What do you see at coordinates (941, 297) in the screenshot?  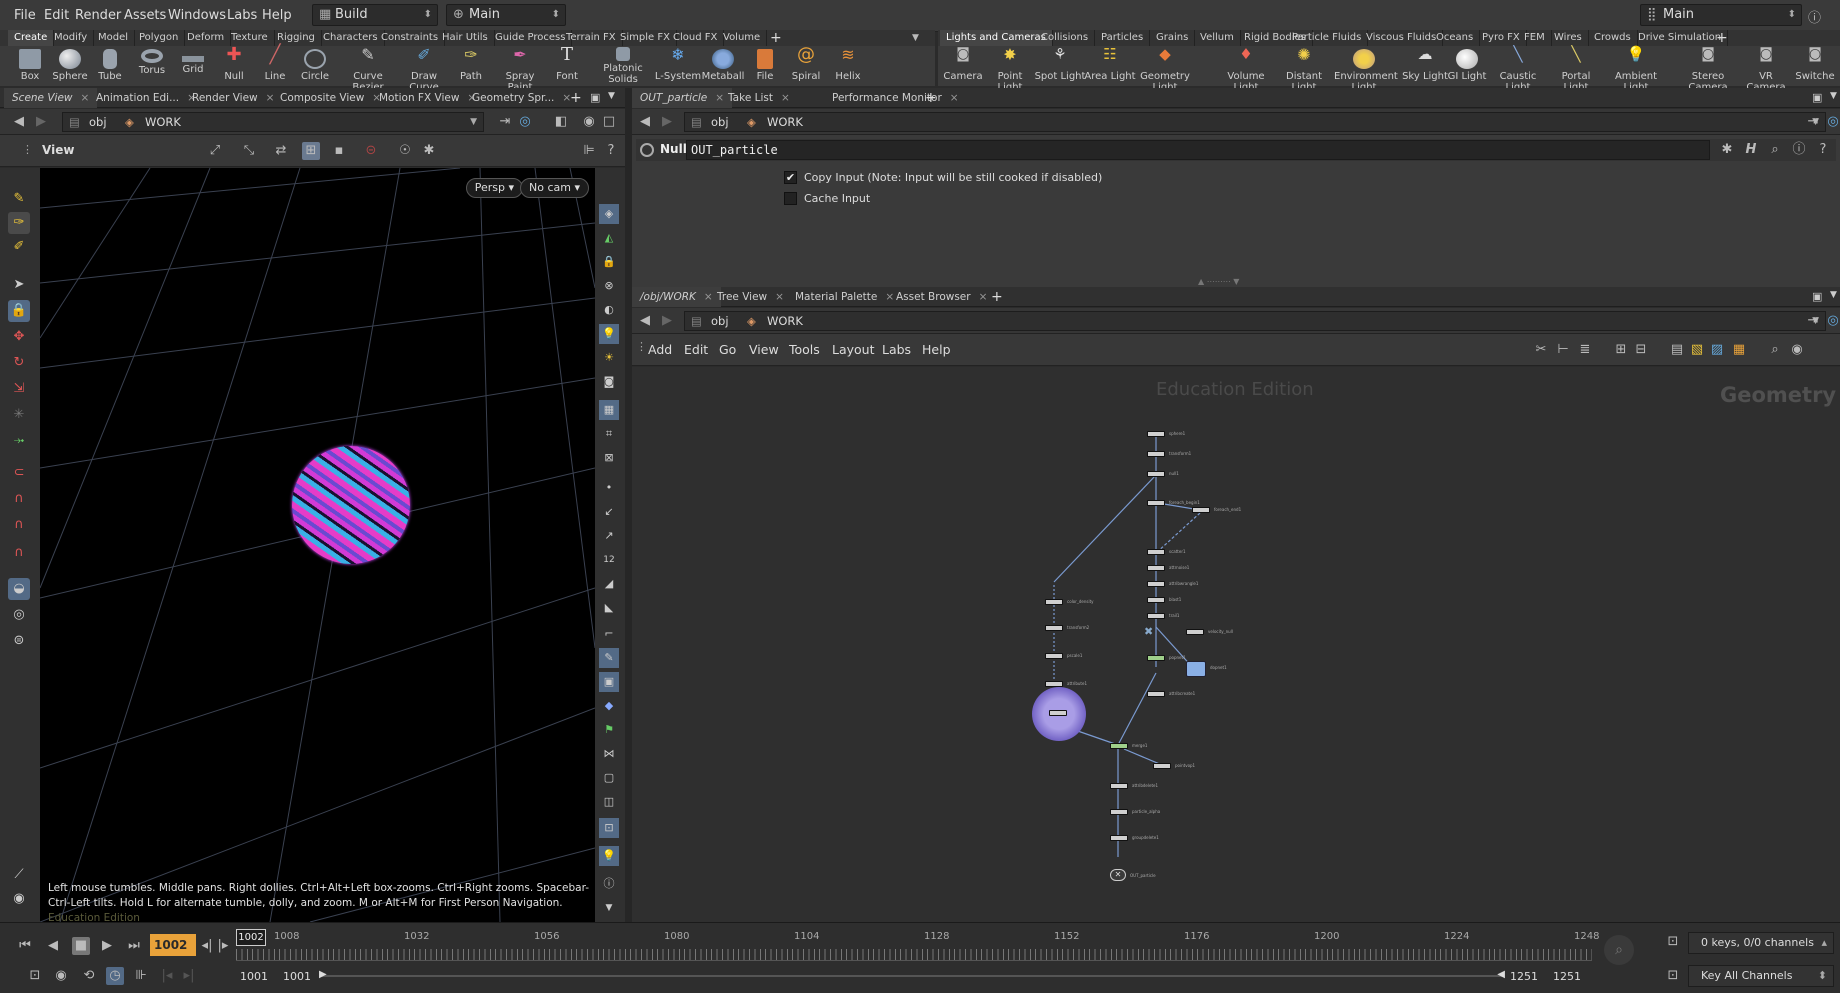 I see `tab-asset-browser: Asset Browser ×` at bounding box center [941, 297].